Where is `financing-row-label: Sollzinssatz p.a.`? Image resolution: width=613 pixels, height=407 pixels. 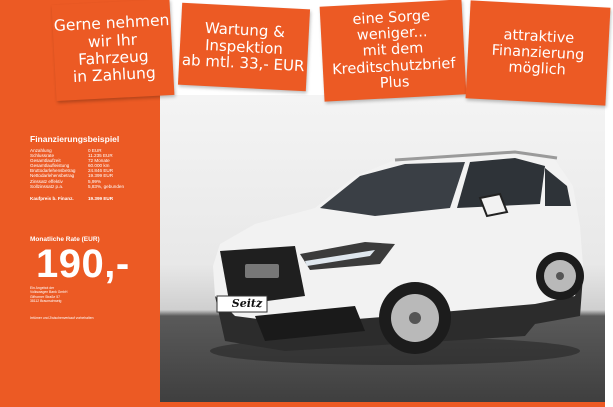
financing-row-label: Sollzinssatz p.a. is located at coordinates (47, 186).